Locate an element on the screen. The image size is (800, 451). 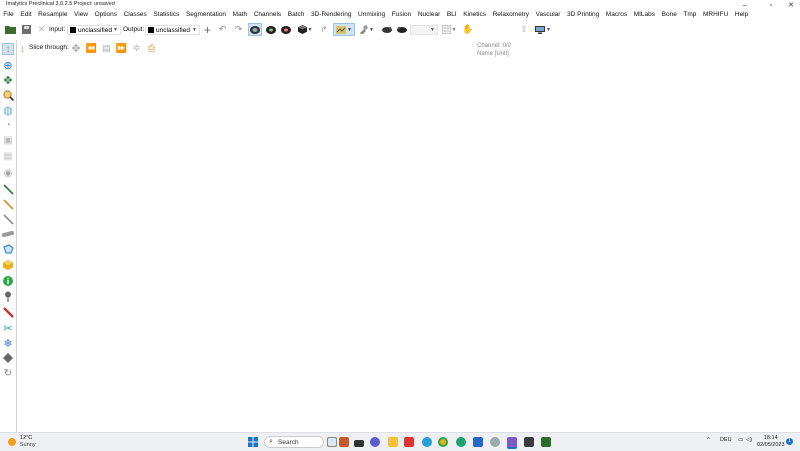
menu-segmentation: Segmentation is located at coordinates (206, 15).